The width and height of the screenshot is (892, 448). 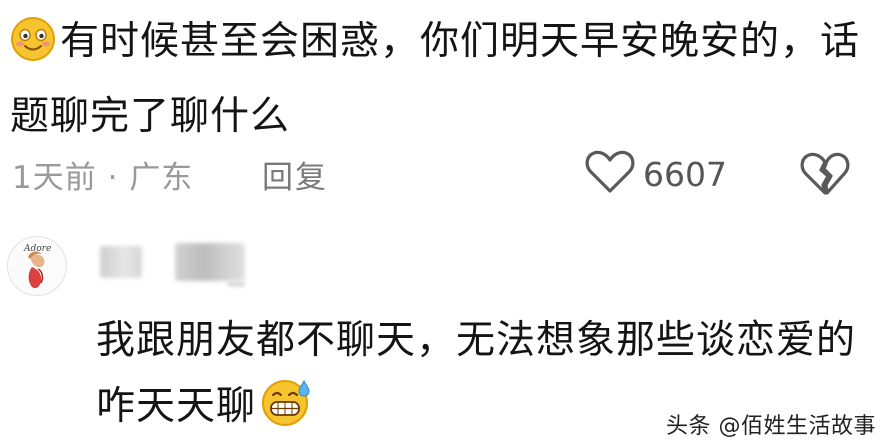 What do you see at coordinates (286, 412) in the screenshot?
I see `grinning-sweat-emoji-icon` at bounding box center [286, 412].